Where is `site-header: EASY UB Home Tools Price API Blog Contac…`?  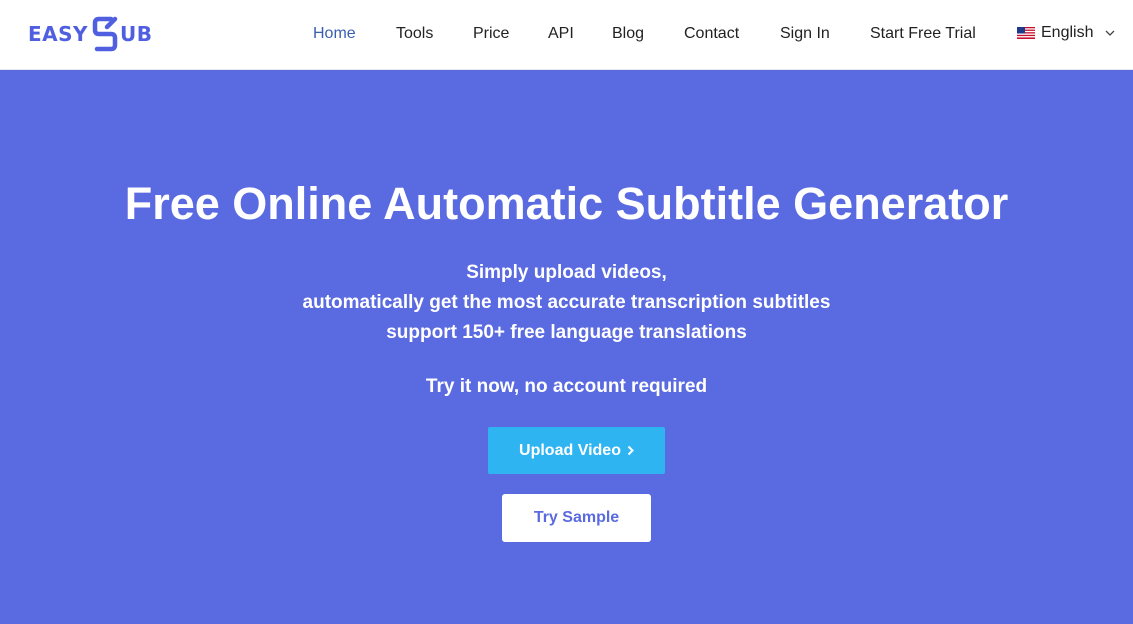 site-header: EASY UB Home Tools Price API Blog Contac… is located at coordinates (566, 35).